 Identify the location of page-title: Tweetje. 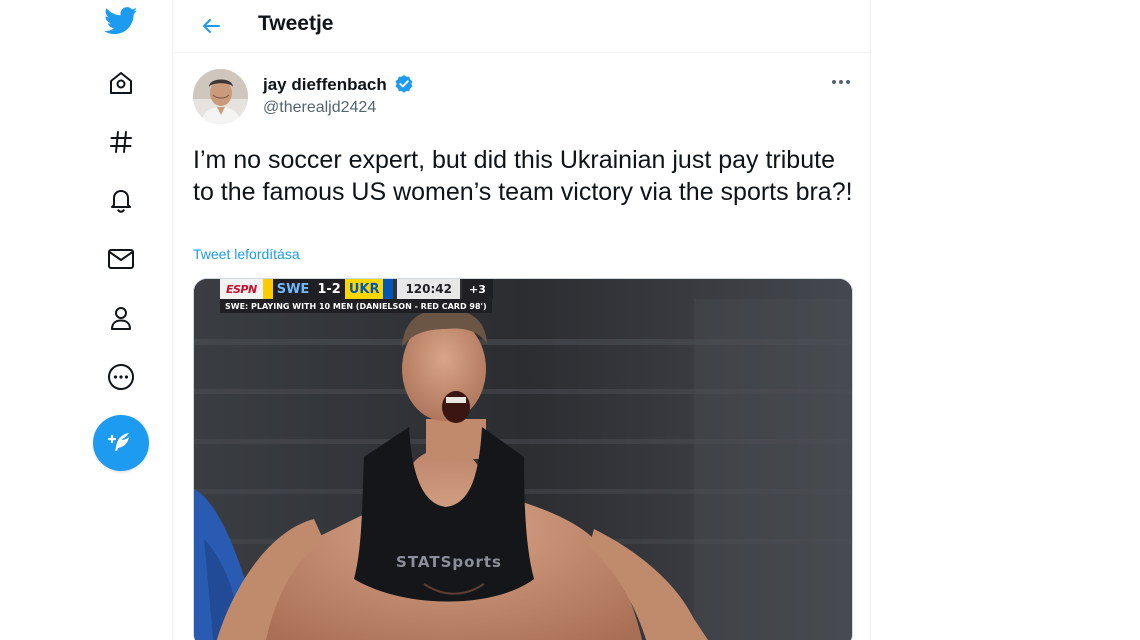
(296, 23).